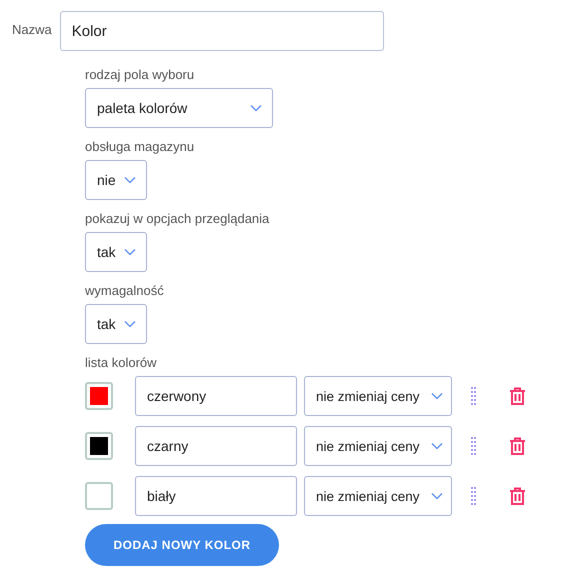 The height and width of the screenshot is (588, 574). I want to click on dropdown: paleta kolorów, so click(179, 108).